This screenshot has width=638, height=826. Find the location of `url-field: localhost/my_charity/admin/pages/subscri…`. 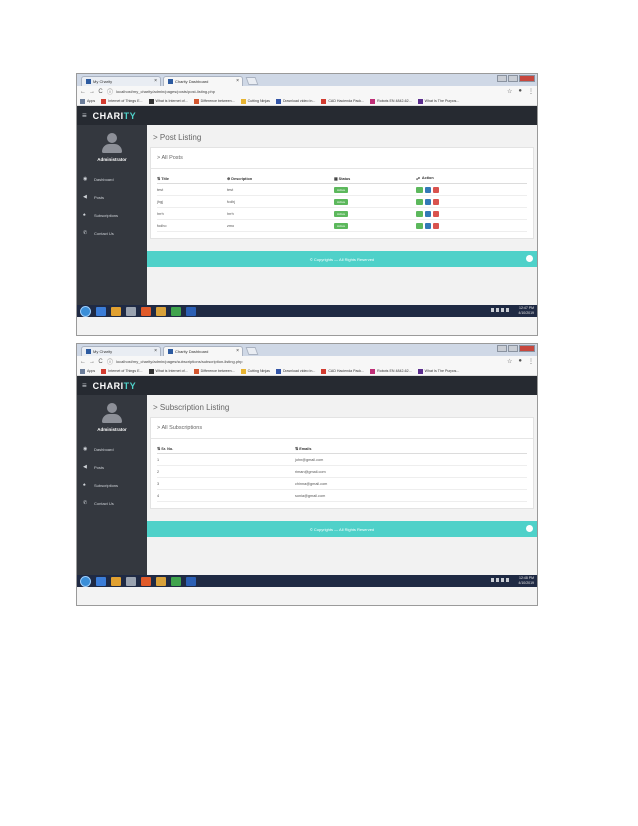

url-field: localhost/my_charity/admin/pages/subscri… is located at coordinates (309, 361).